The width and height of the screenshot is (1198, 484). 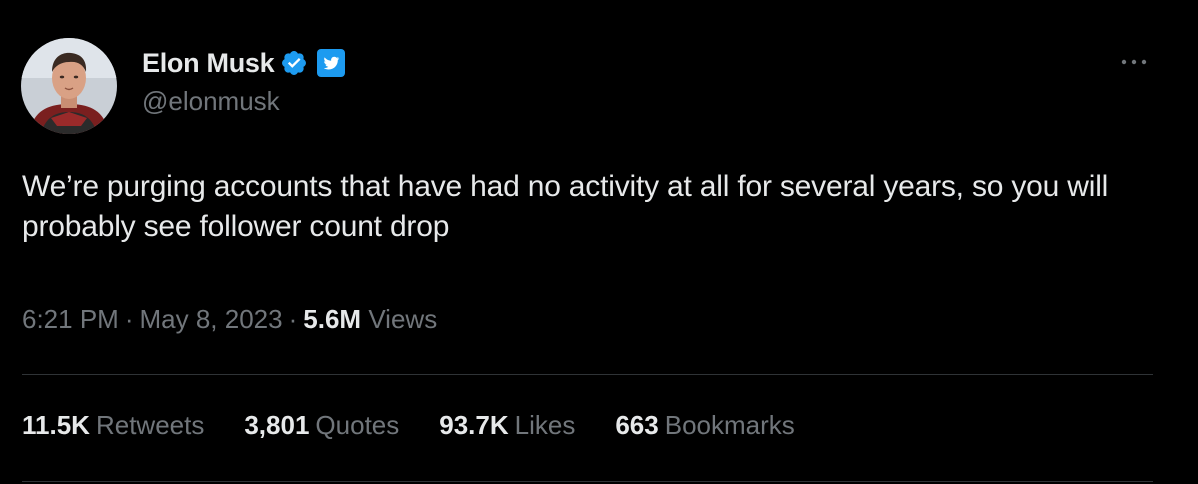 I want to click on retweets-label: Retweets, so click(x=150, y=425).